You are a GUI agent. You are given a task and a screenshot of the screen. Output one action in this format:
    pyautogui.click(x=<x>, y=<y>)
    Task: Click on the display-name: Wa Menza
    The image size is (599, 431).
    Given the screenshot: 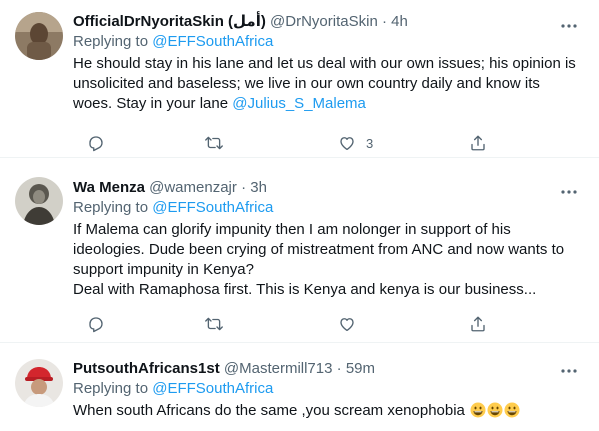 What is the action you would take?
    pyautogui.click(x=109, y=187)
    